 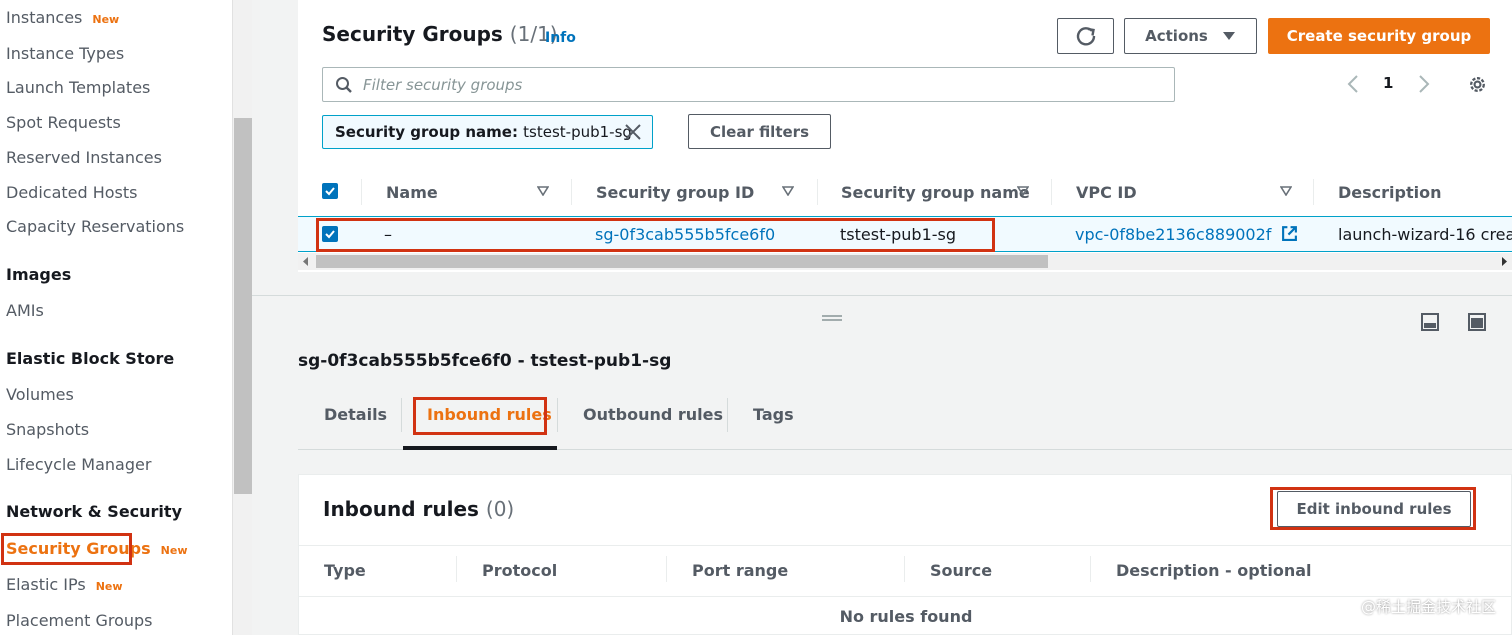 I want to click on sidebar-heading-images: Images, so click(x=38, y=275).